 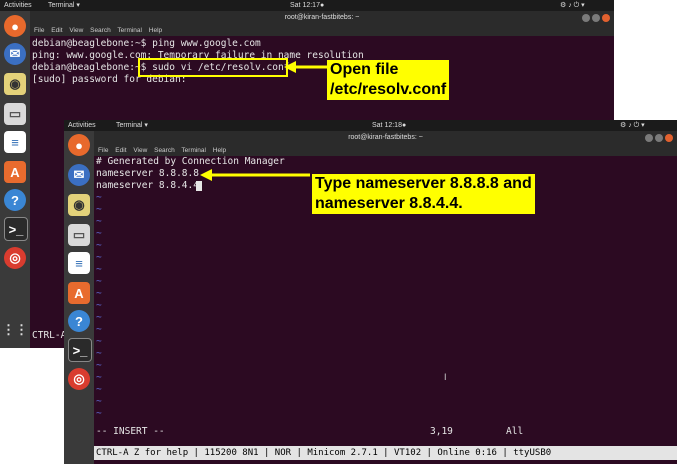 I want to click on vi-mode-indicator: -- INSERT --, so click(x=130, y=431).